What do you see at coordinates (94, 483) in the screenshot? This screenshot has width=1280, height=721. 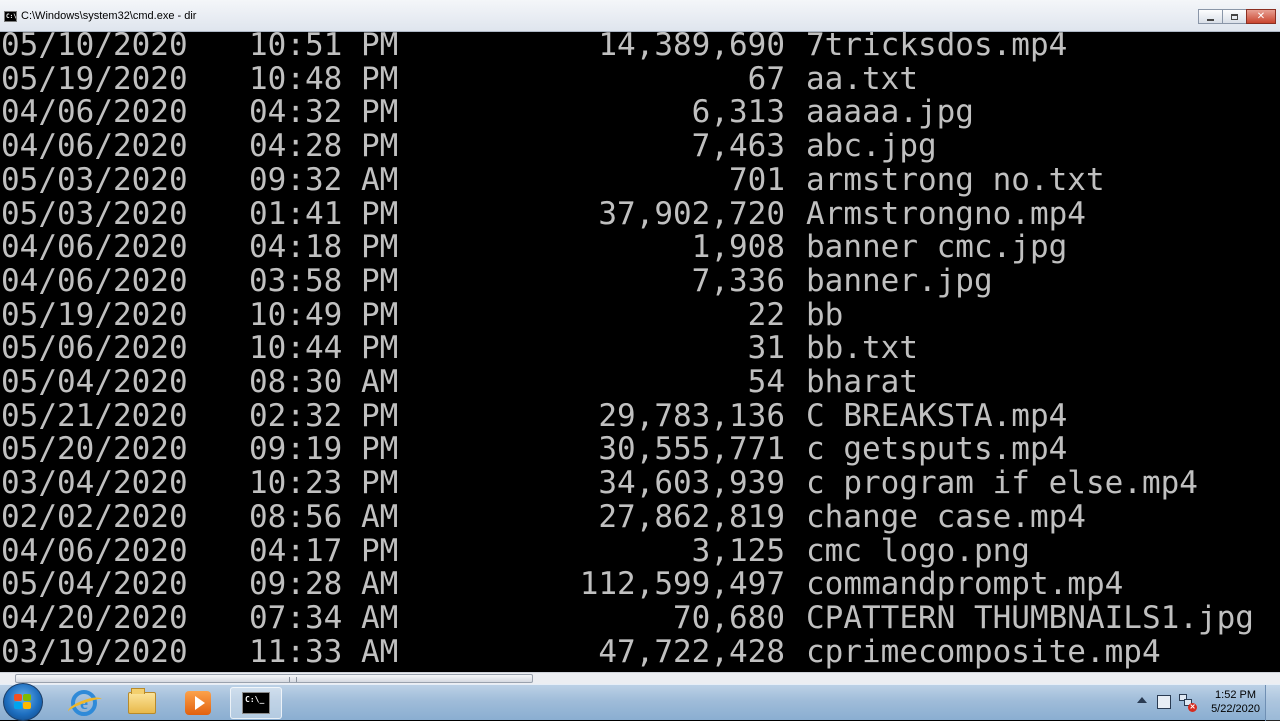 I see `listing-date: 03/04/2020` at bounding box center [94, 483].